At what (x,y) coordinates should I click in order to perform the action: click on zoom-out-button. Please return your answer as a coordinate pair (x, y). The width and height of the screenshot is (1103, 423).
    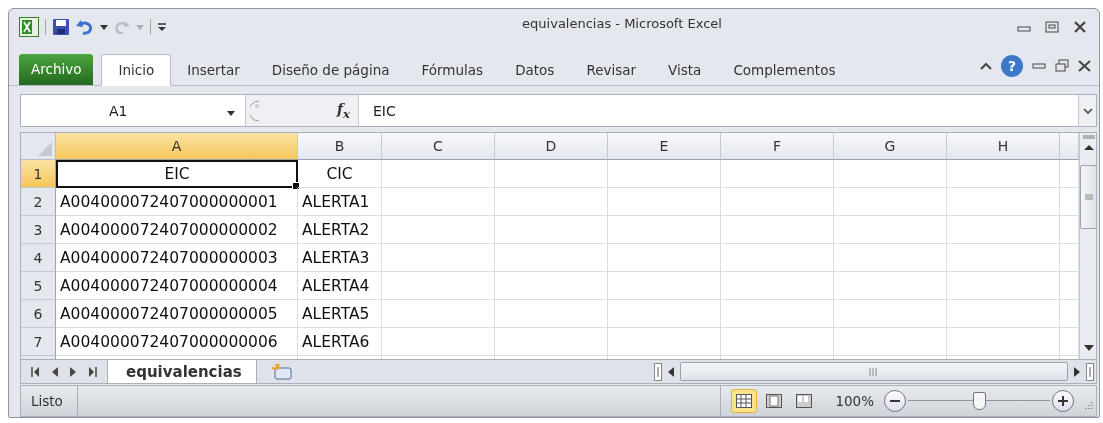
    Looking at the image, I should click on (895, 401).